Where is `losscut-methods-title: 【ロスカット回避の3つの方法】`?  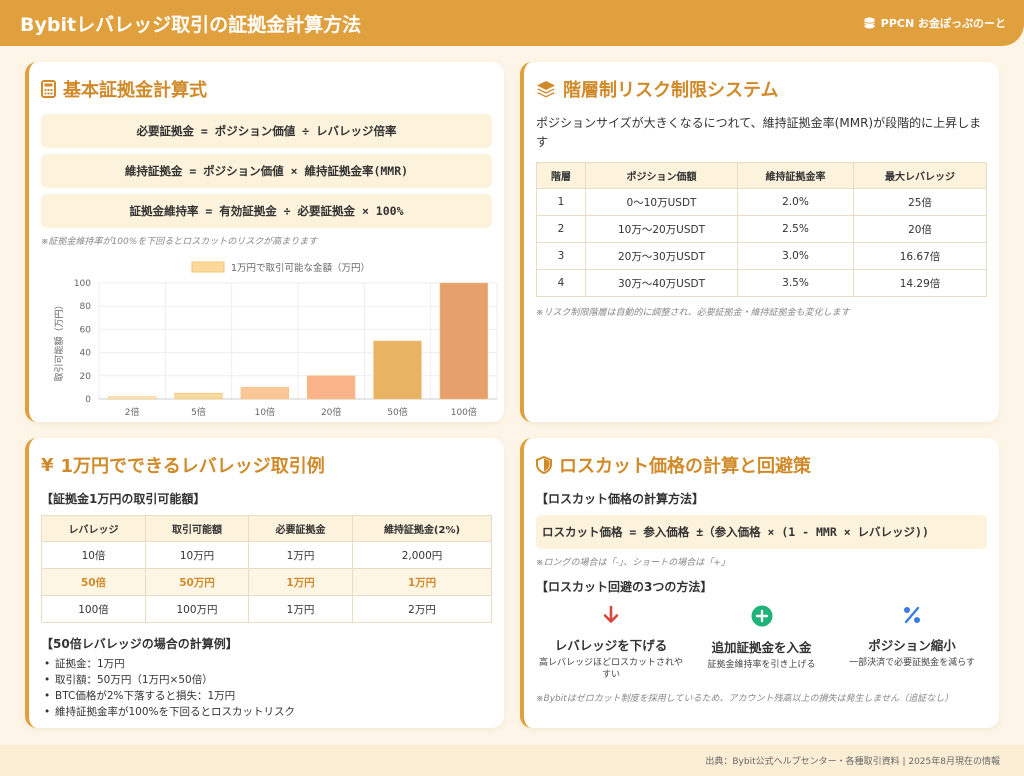 losscut-methods-title: 【ロスカット回避の3つの方法】 is located at coordinates (624, 587).